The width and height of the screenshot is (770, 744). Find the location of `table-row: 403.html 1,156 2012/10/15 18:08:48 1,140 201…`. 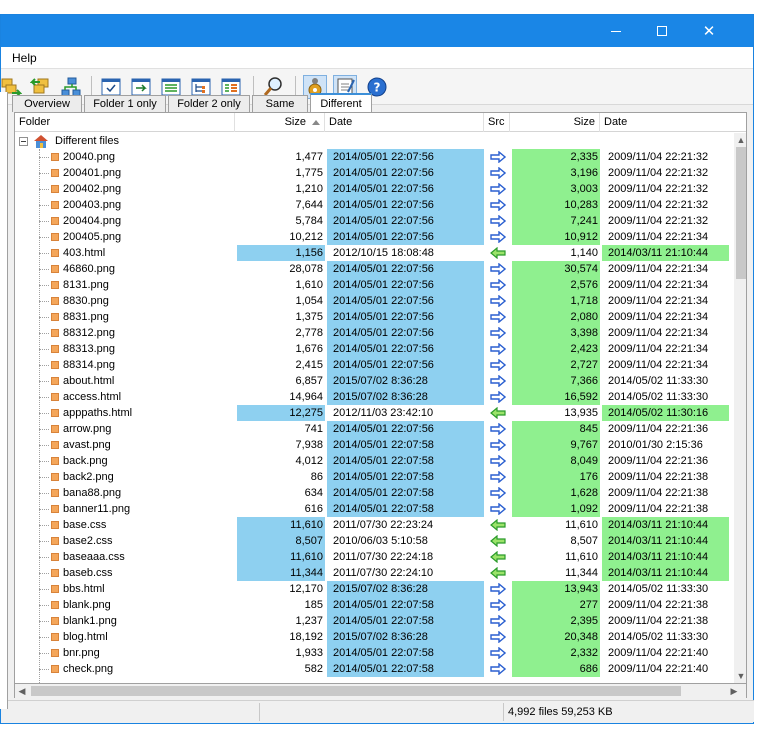

table-row: 403.html 1,156 2012/10/15 18:08:48 1,140 201… is located at coordinates (375, 253).